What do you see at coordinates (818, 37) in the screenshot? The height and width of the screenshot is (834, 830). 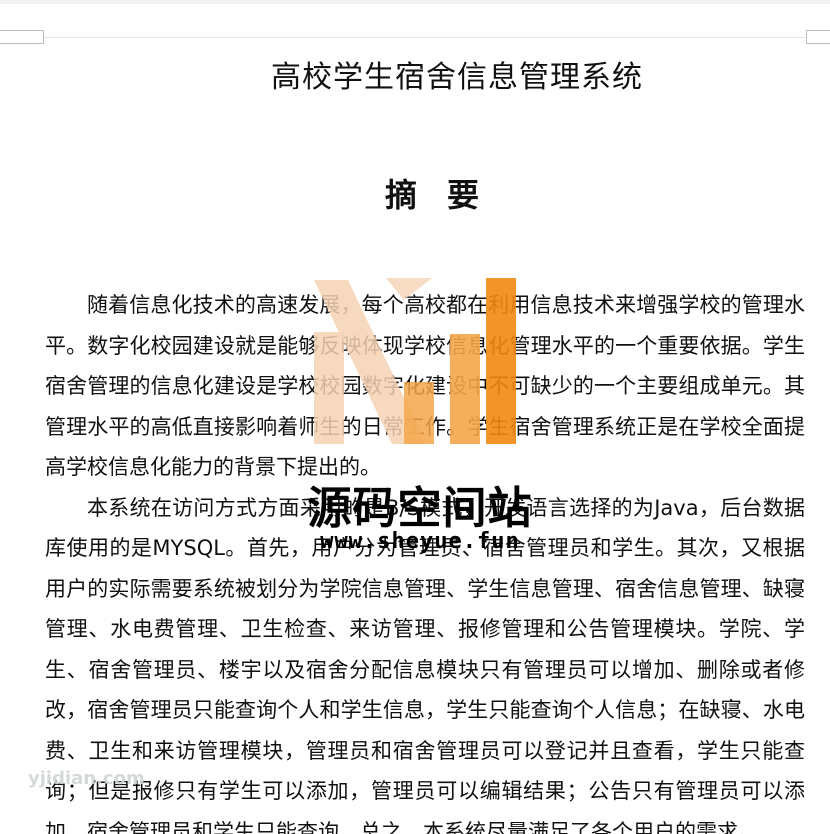 I see `right-margin-marker` at bounding box center [818, 37].